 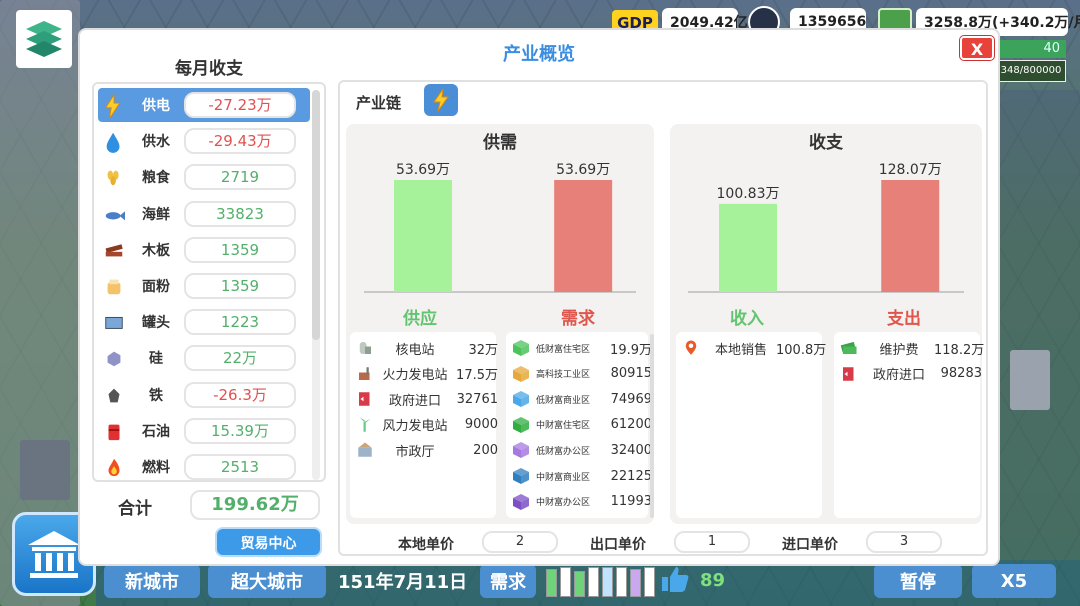 What do you see at coordinates (441, 100) in the screenshot?
I see `chain-lightning-icon` at bounding box center [441, 100].